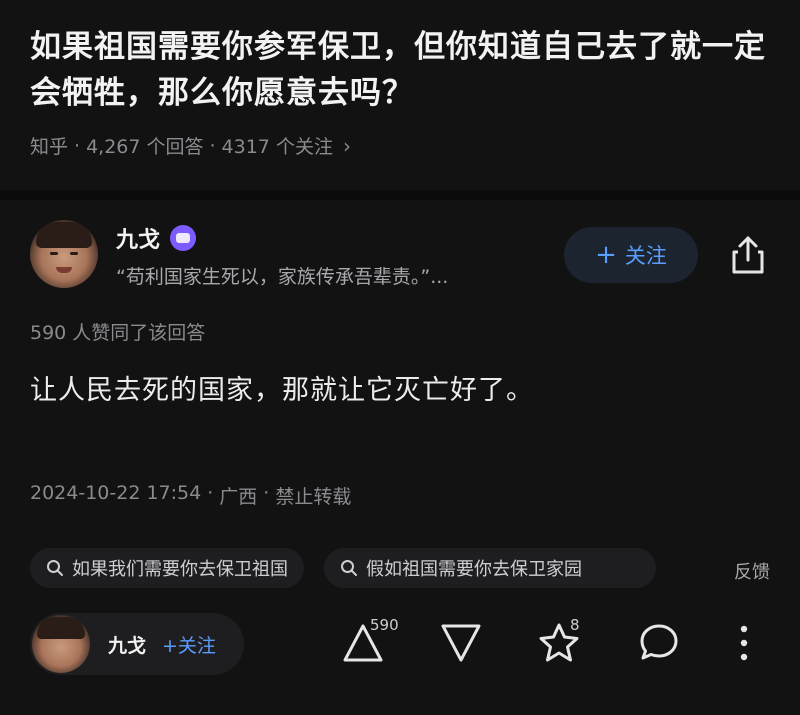 This screenshot has height=715, width=800. What do you see at coordinates (575, 625) in the screenshot?
I see `favorite-count: 8` at bounding box center [575, 625].